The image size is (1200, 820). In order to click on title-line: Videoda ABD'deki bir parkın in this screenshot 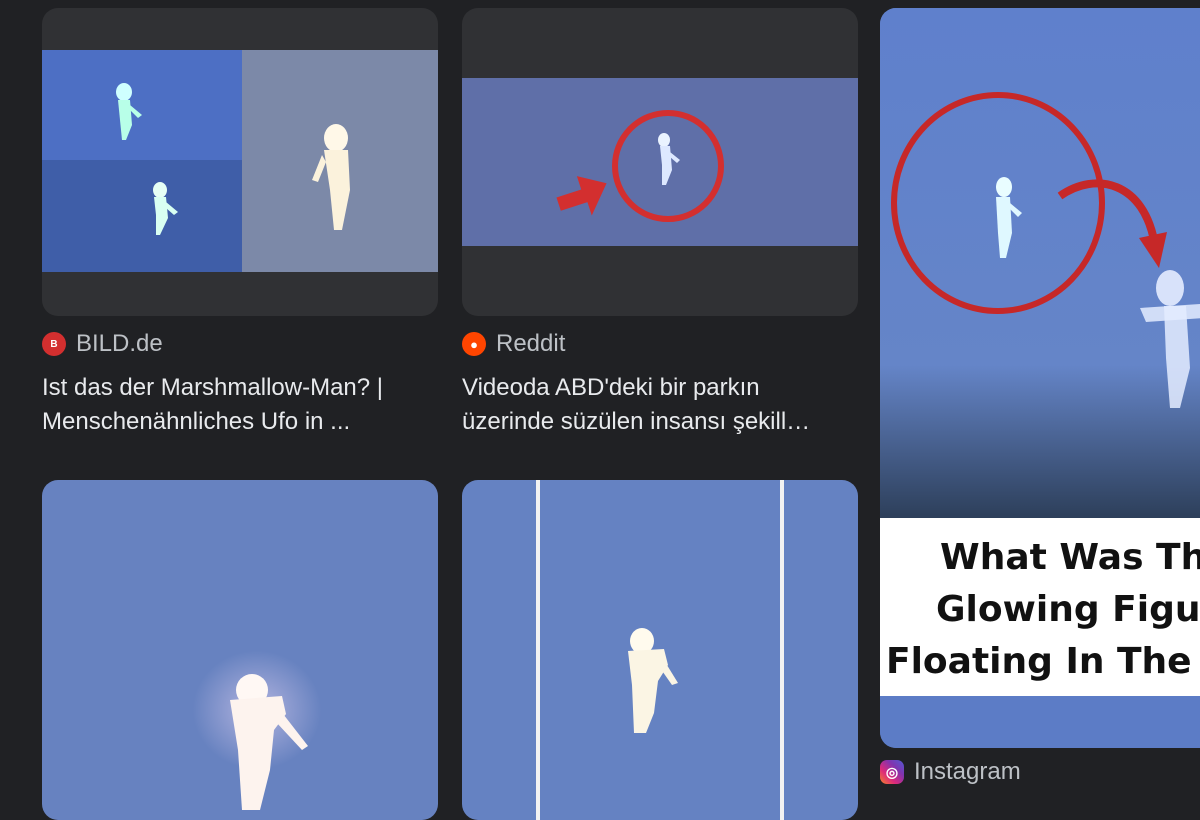, I will do `click(611, 387)`.